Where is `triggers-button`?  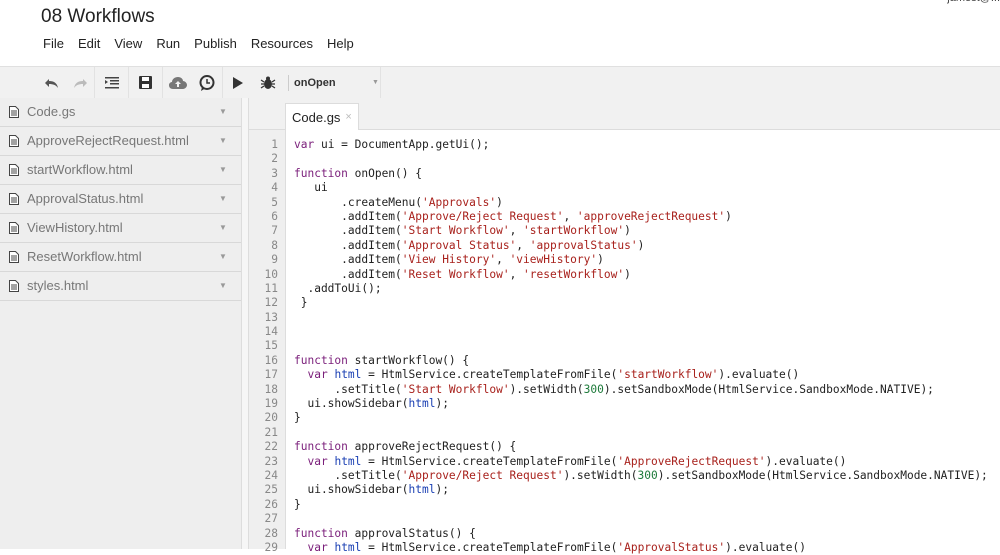 triggers-button is located at coordinates (208, 83).